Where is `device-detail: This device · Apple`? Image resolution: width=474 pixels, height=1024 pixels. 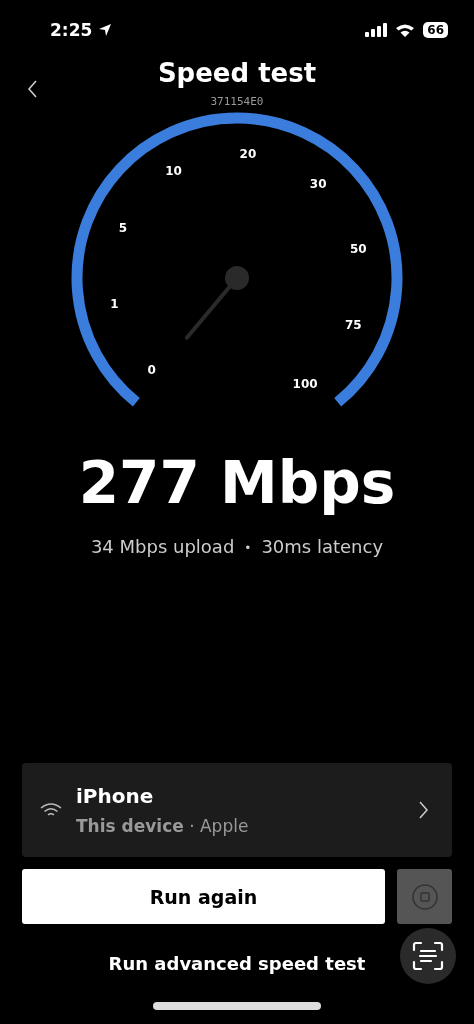 device-detail: This device · Apple is located at coordinates (163, 826).